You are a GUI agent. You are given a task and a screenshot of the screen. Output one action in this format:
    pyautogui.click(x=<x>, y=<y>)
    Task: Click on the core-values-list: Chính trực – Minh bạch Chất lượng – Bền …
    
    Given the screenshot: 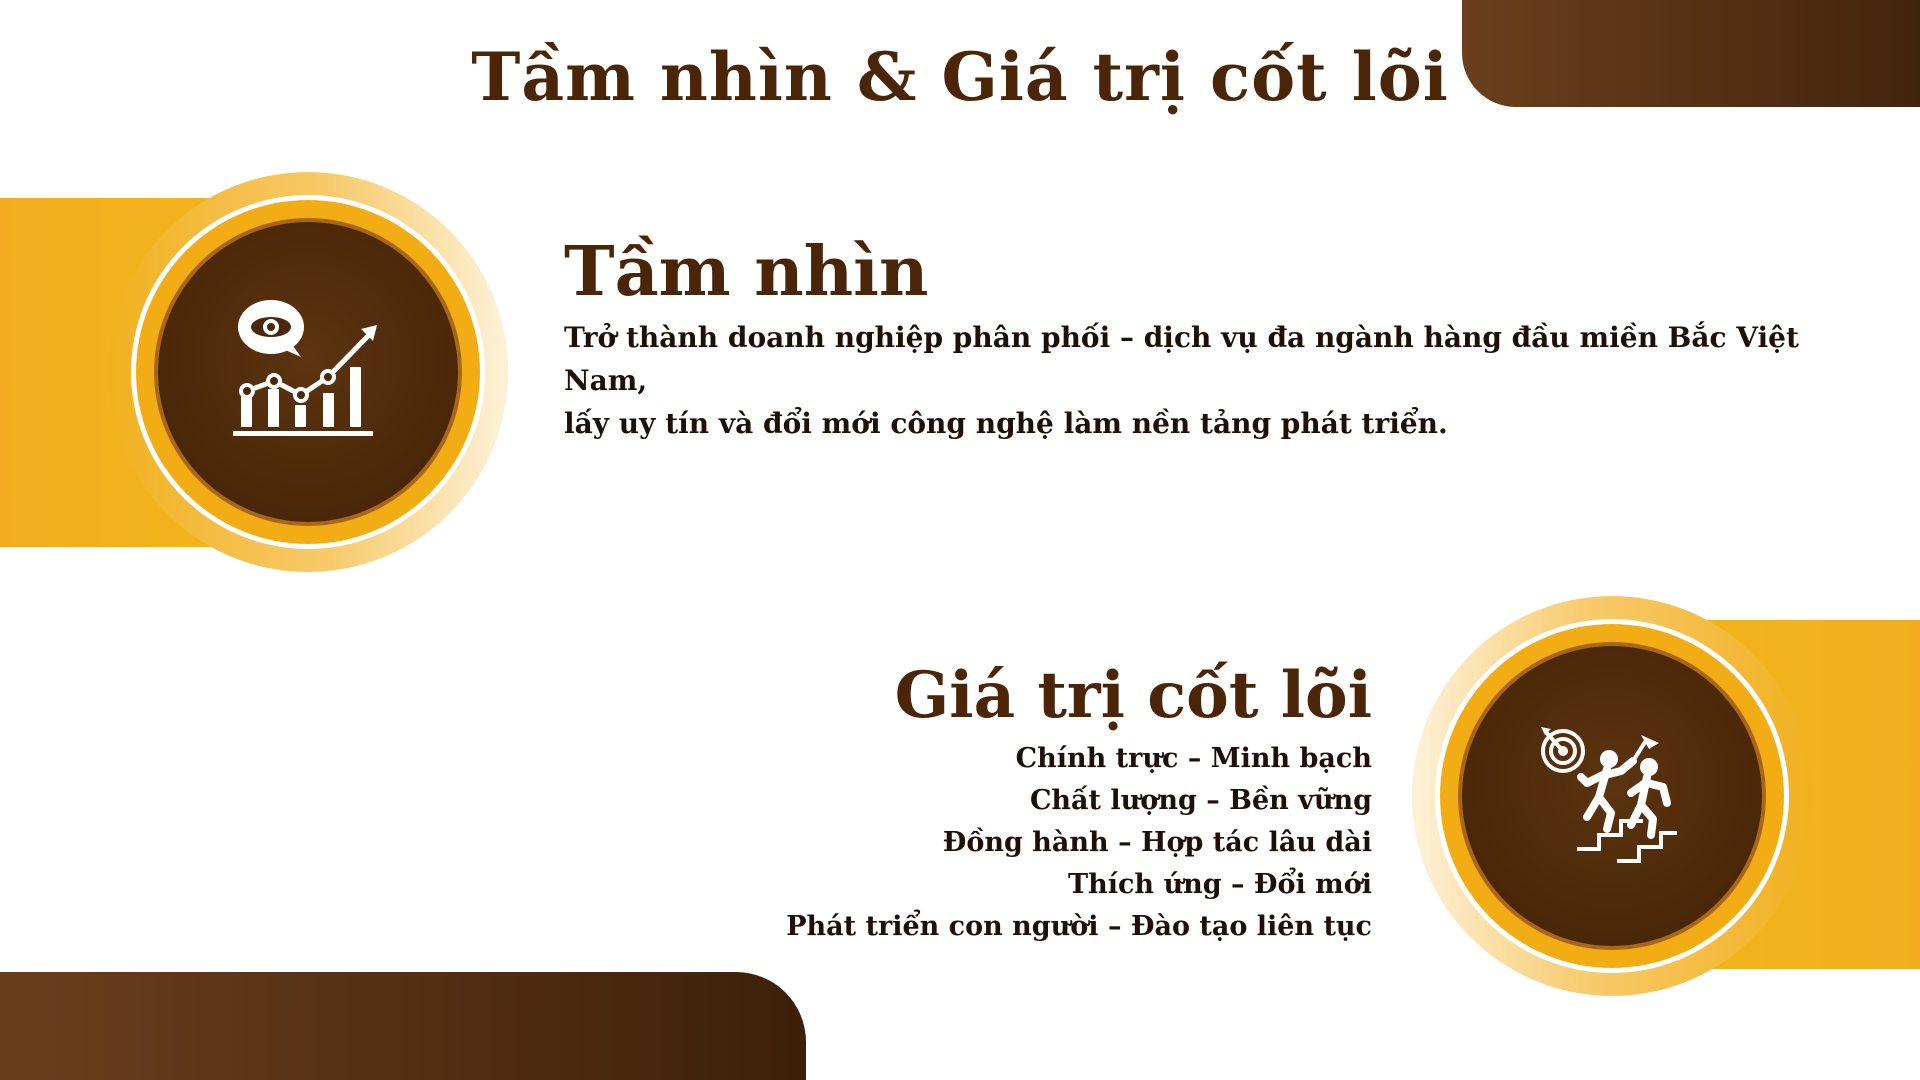 What is the action you would take?
    pyautogui.click(x=1036, y=843)
    